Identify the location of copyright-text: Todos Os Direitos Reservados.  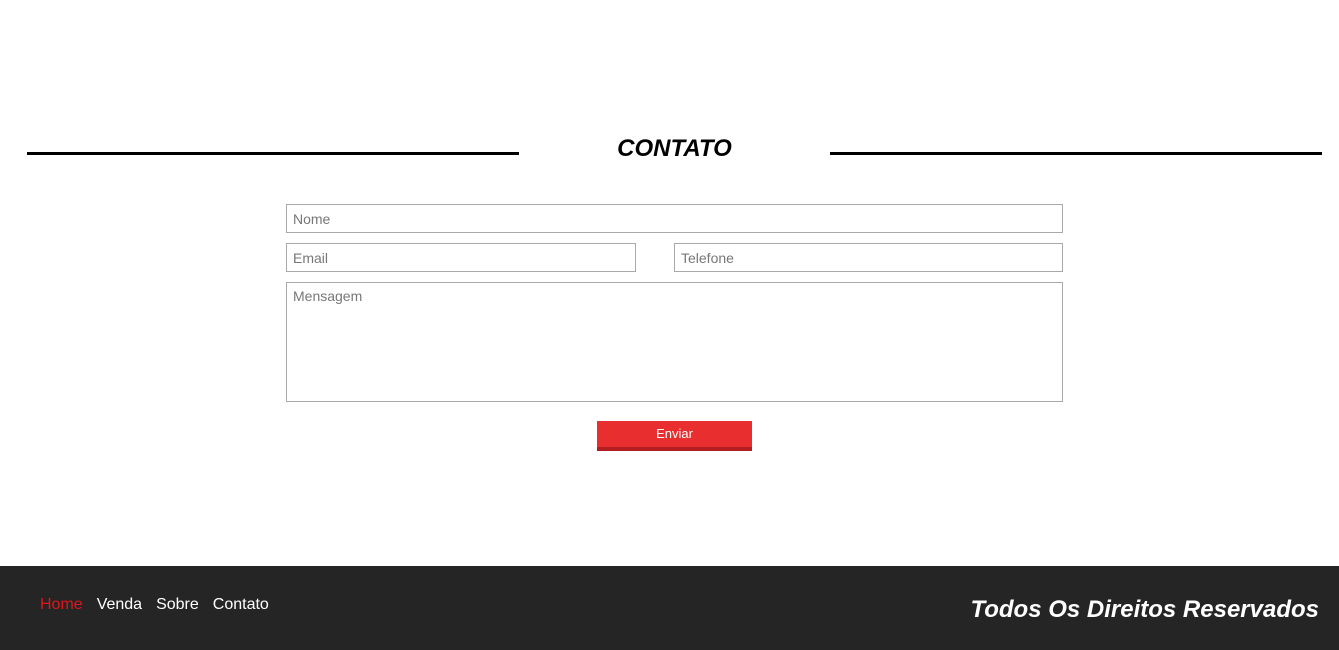
(1144, 609).